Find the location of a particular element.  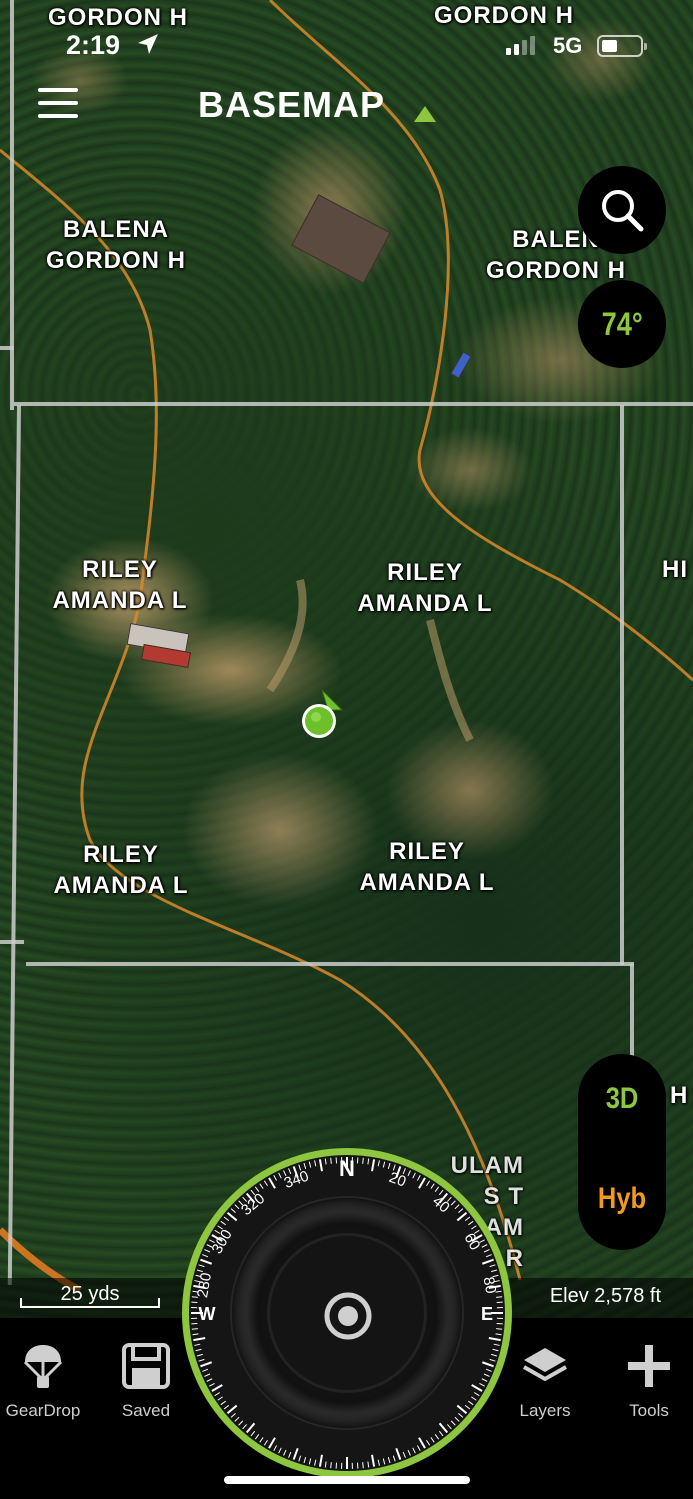

layers-icon is located at coordinates (545, 1365).